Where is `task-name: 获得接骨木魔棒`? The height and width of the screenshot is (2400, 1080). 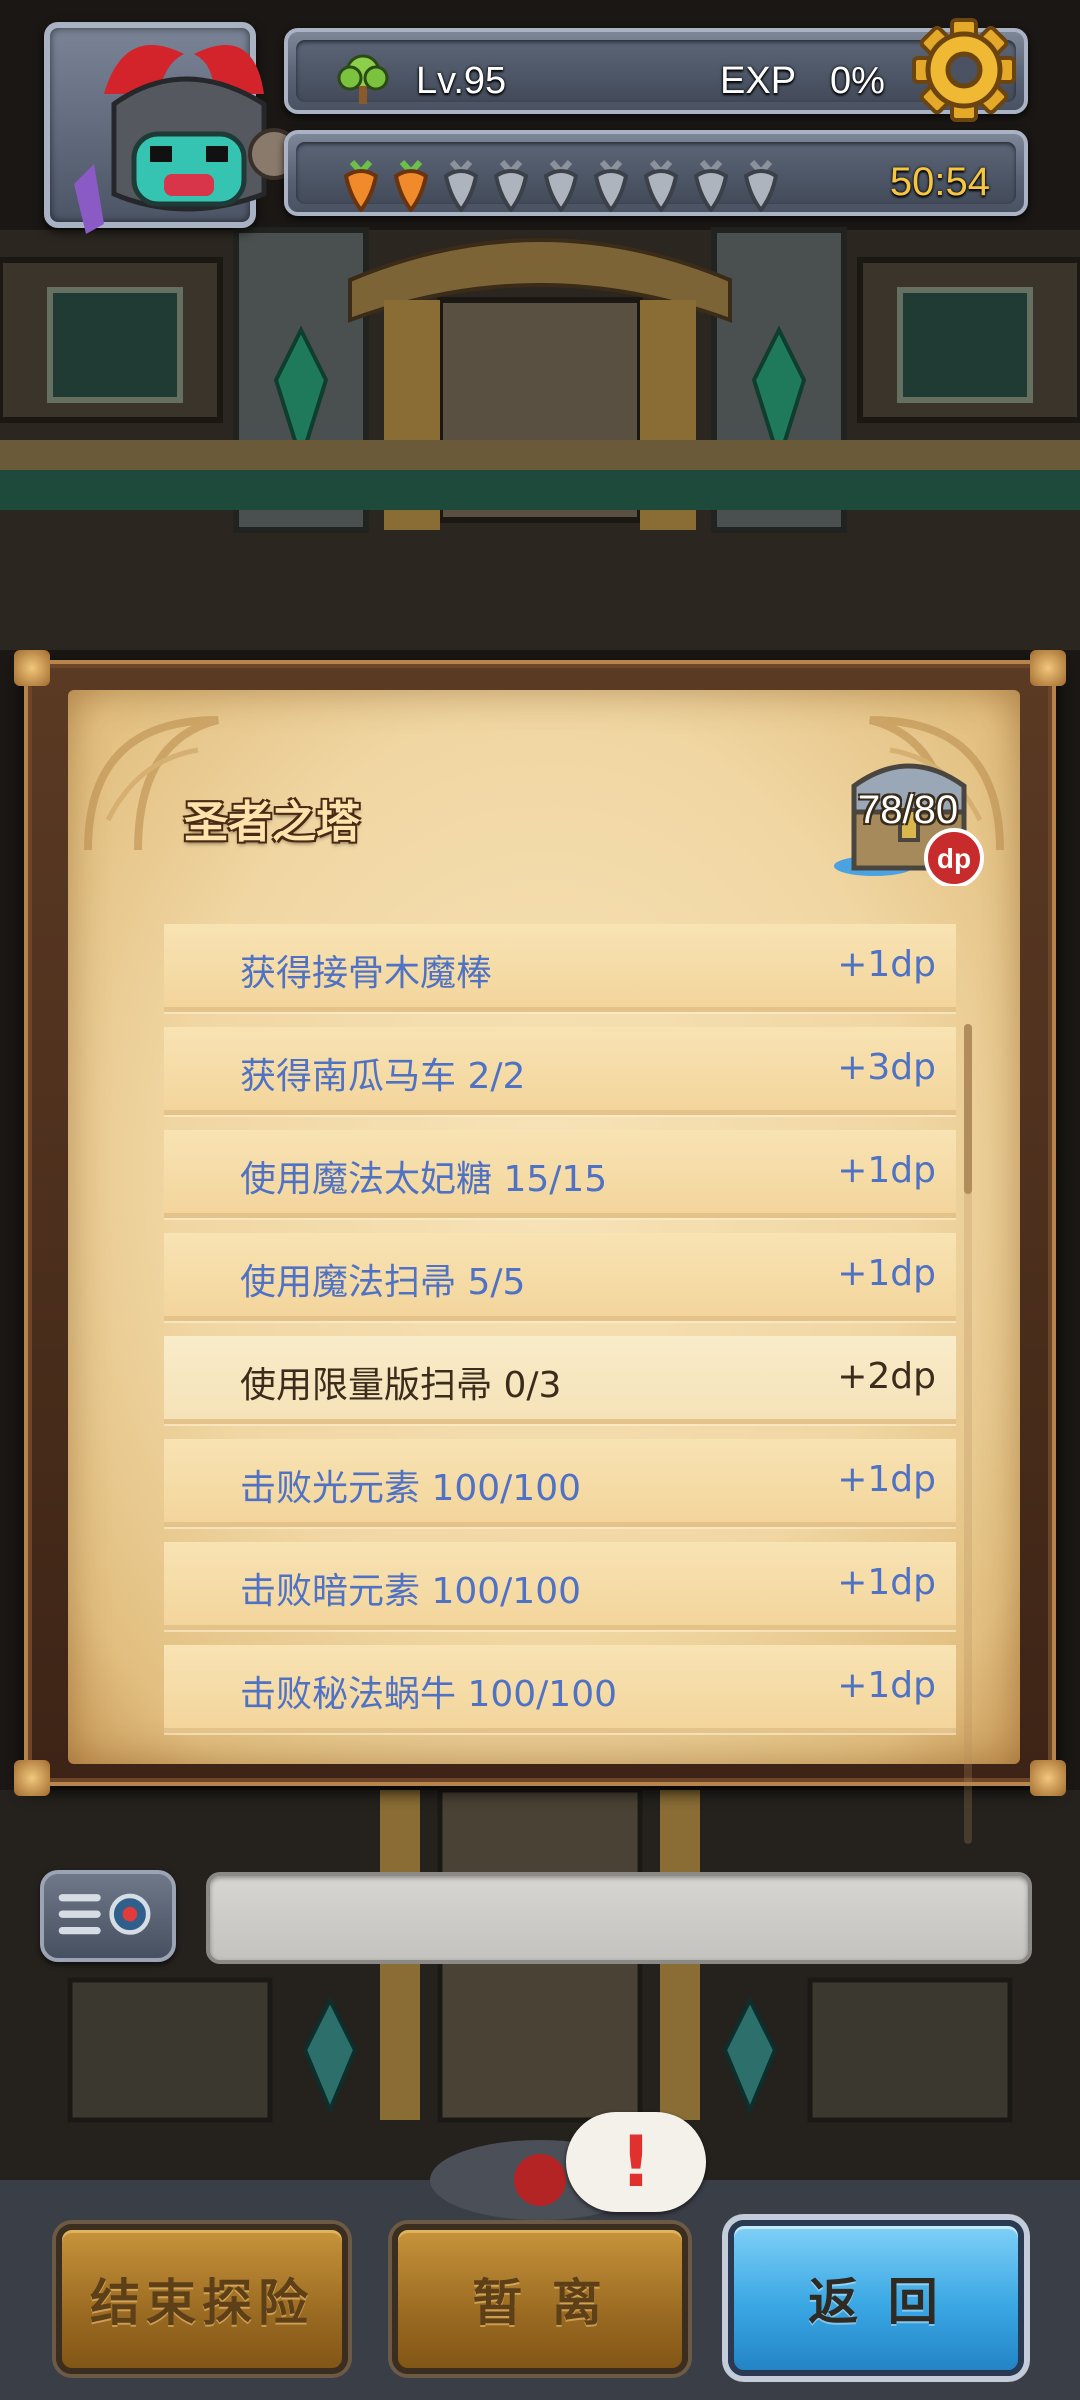
task-name: 获得接骨木魔棒 is located at coordinates (366, 973).